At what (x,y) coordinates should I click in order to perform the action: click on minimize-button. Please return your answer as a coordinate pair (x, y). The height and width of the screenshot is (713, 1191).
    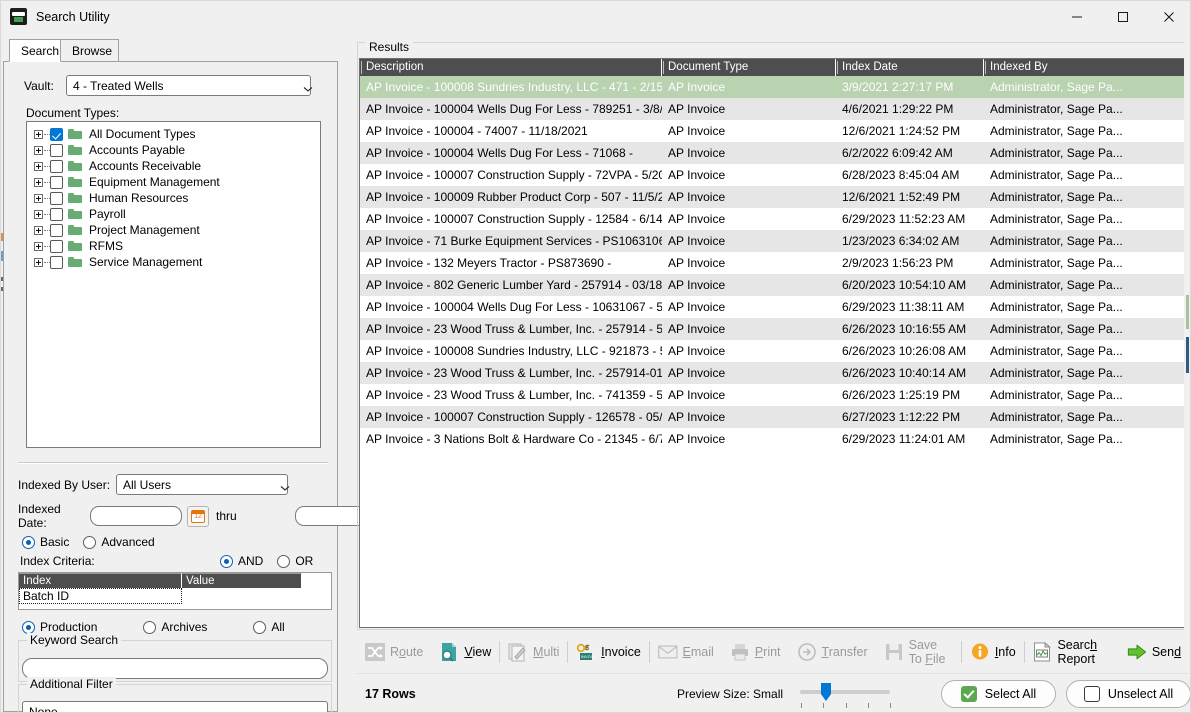
    Looking at the image, I should click on (1077, 16).